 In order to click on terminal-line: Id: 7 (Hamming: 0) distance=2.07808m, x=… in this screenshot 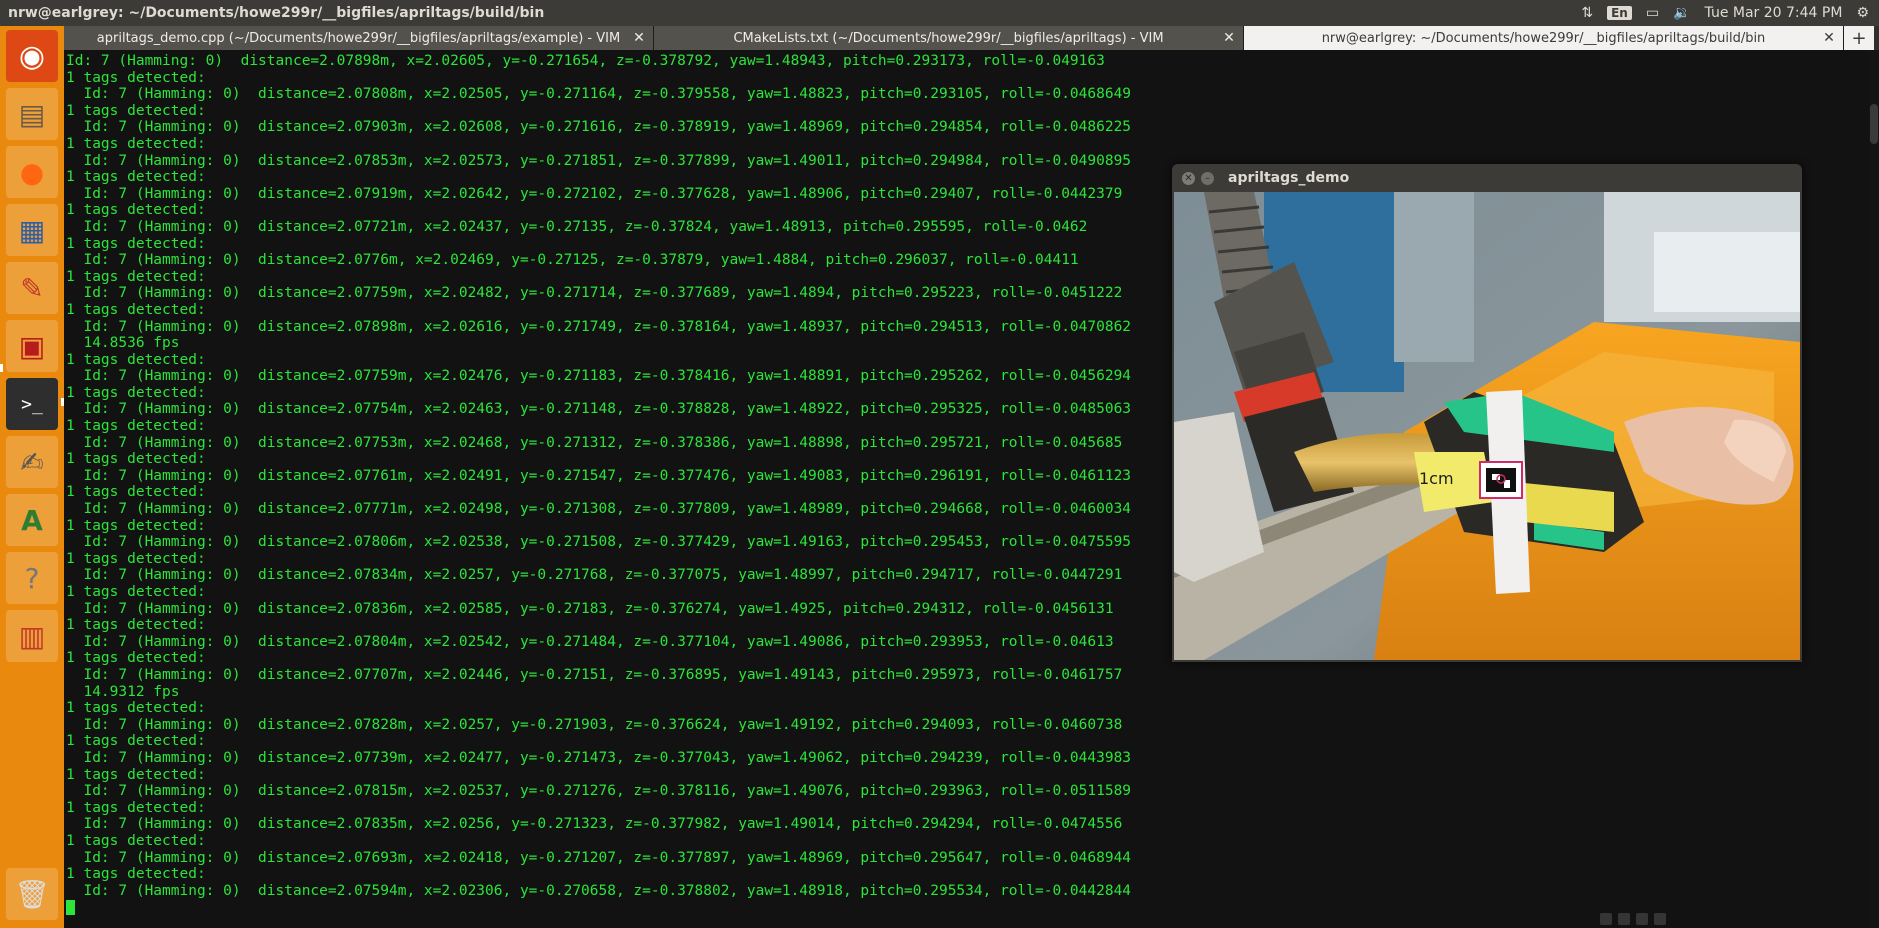, I will do `click(599, 94)`.